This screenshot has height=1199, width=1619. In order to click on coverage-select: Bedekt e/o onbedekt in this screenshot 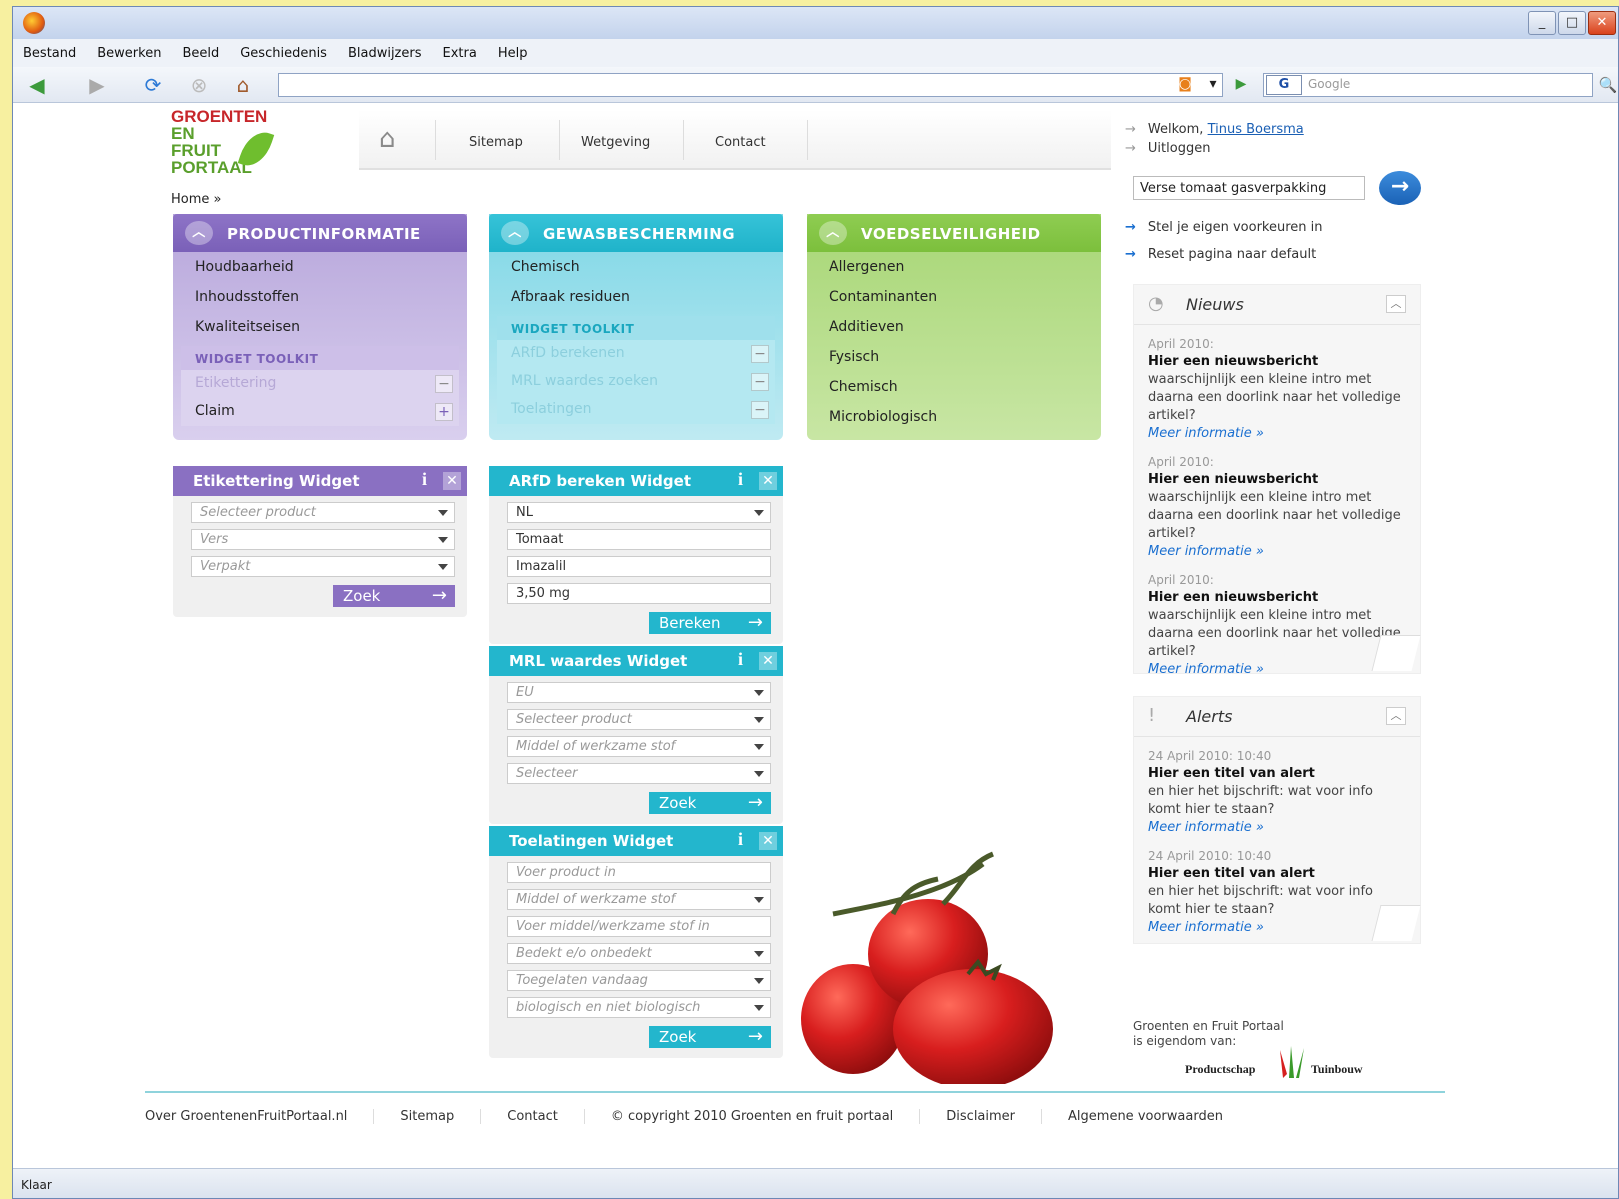, I will do `click(639, 953)`.